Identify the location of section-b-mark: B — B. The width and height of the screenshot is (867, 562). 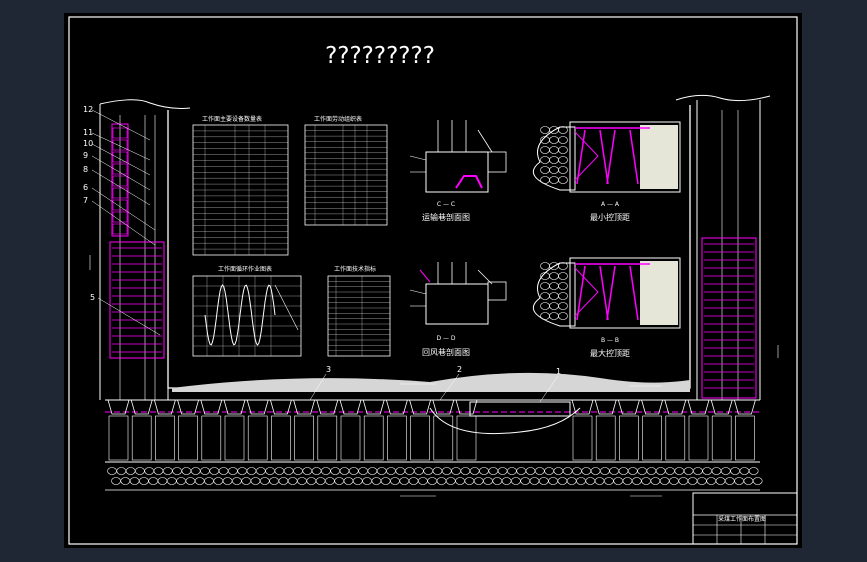
(610, 340).